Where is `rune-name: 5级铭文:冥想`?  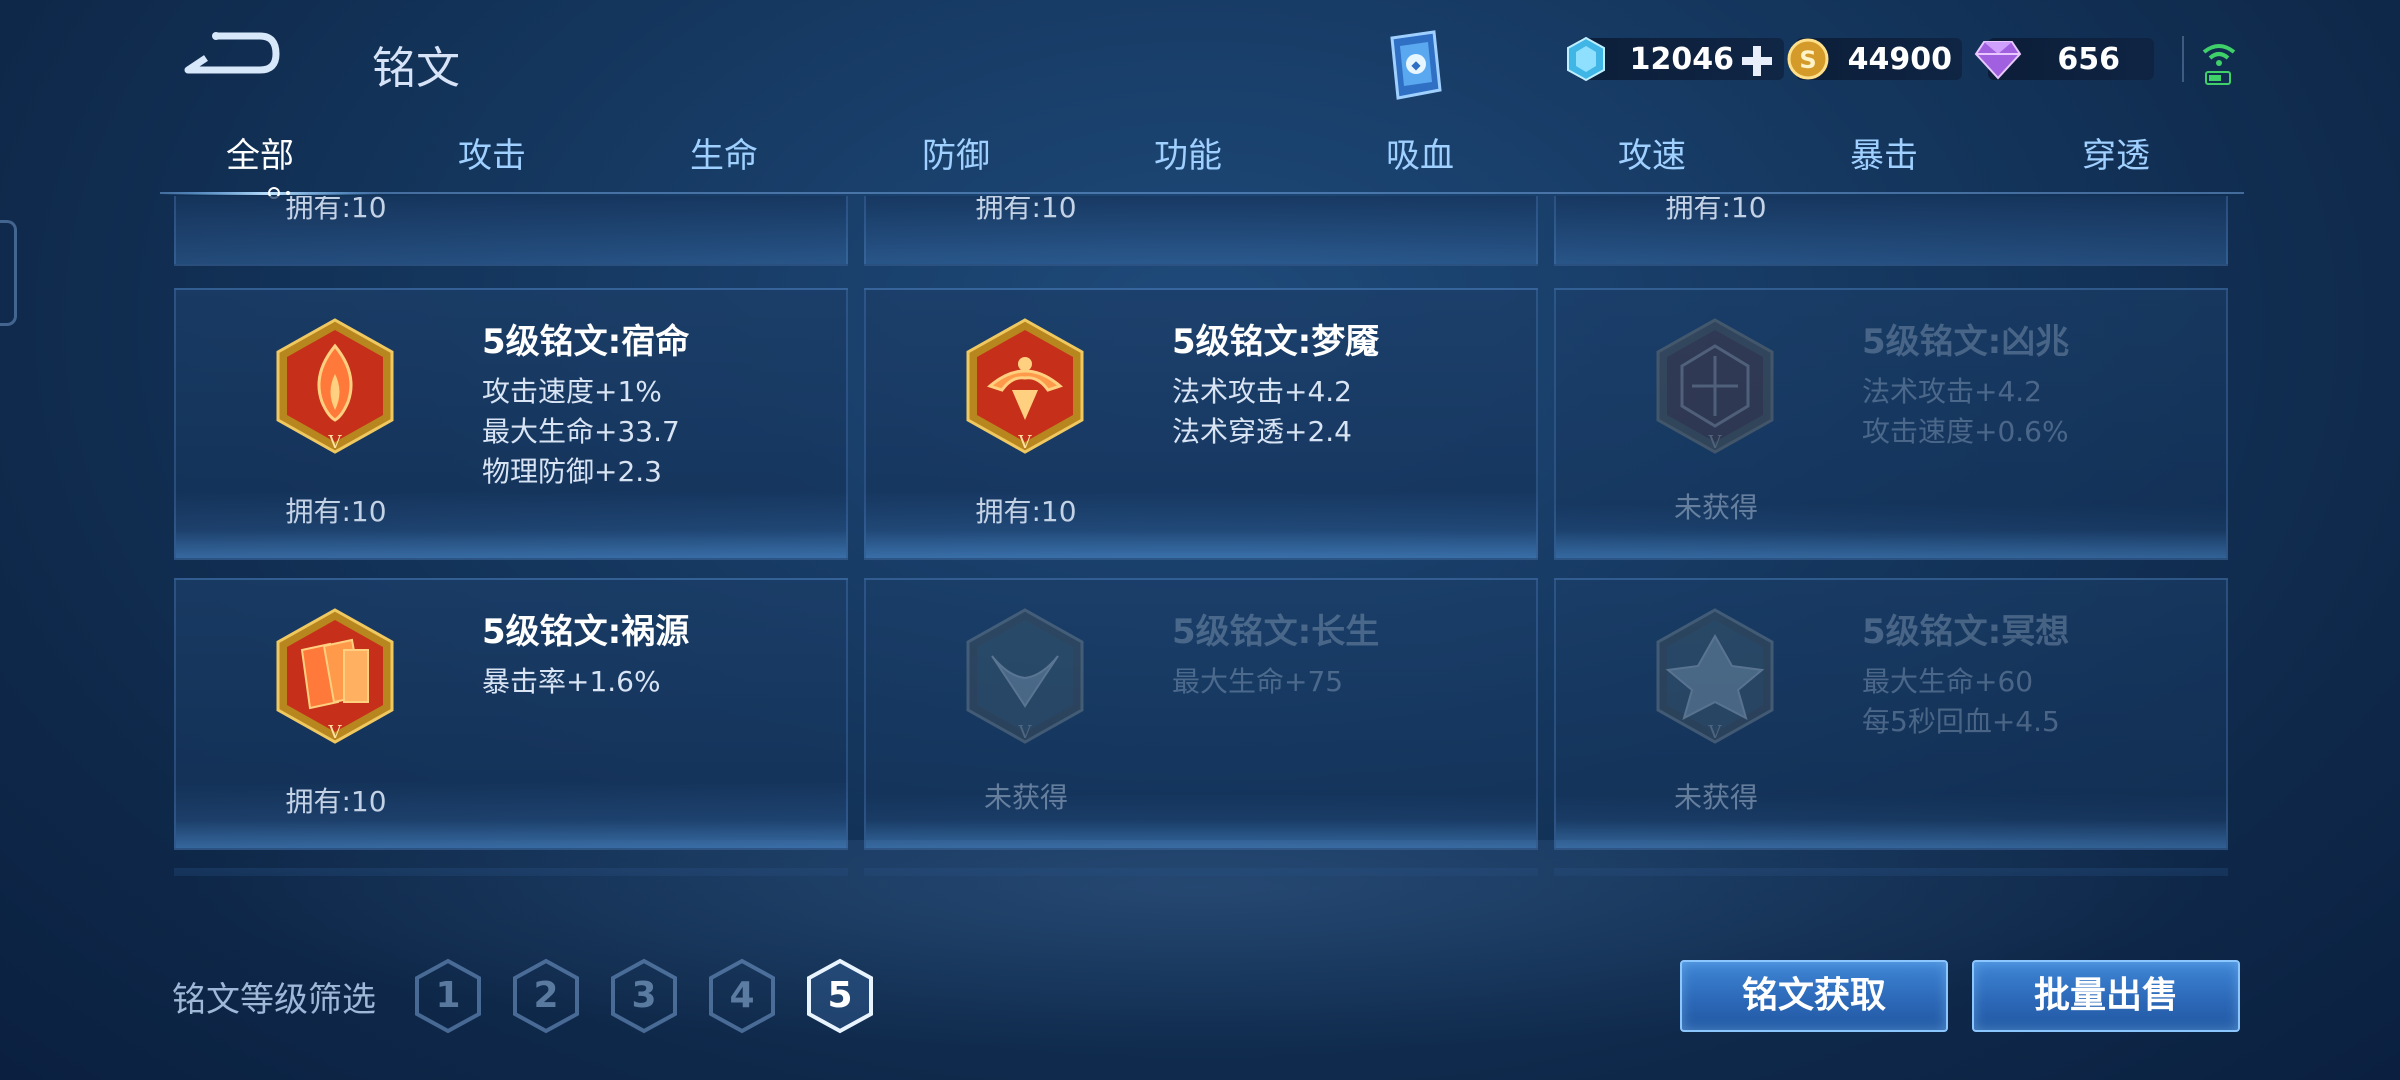
rune-name: 5级铭文:冥想 is located at coordinates (1966, 632).